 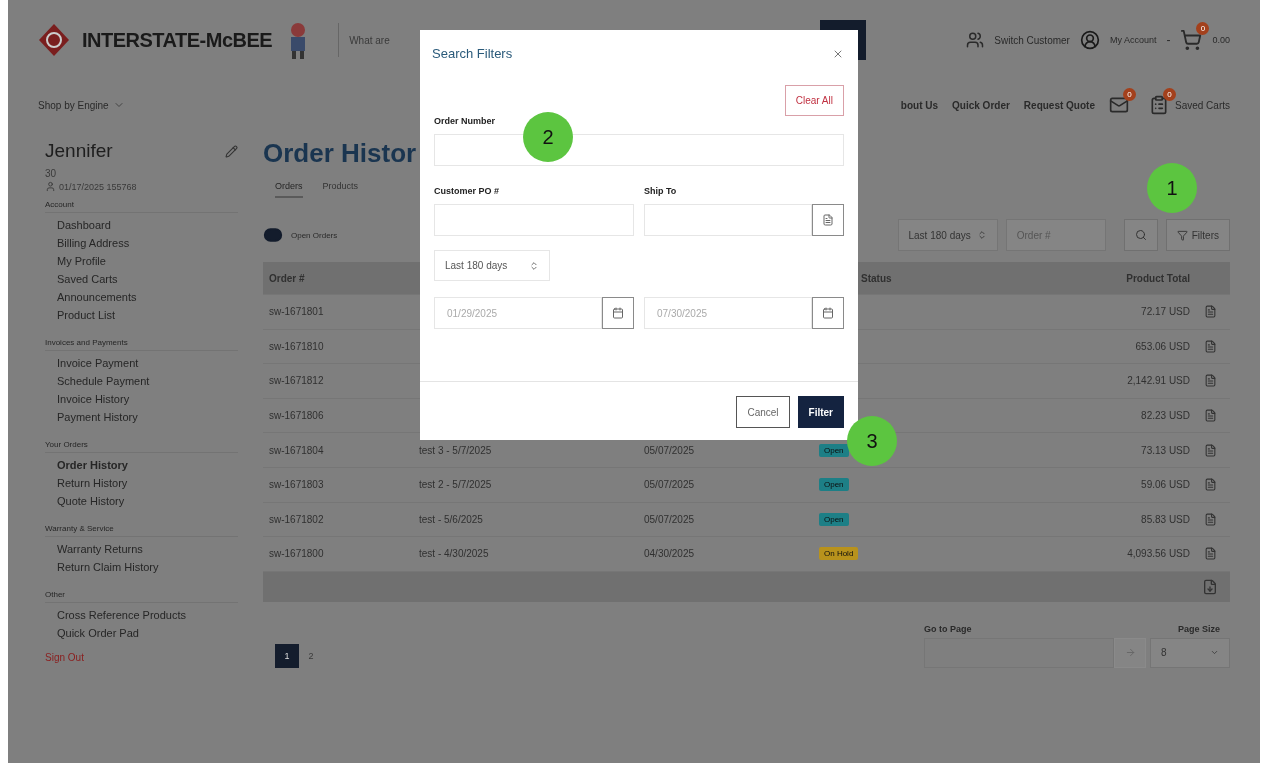 What do you see at coordinates (297, 346) in the screenshot?
I see `table-cell-text: sw-1671810` at bounding box center [297, 346].